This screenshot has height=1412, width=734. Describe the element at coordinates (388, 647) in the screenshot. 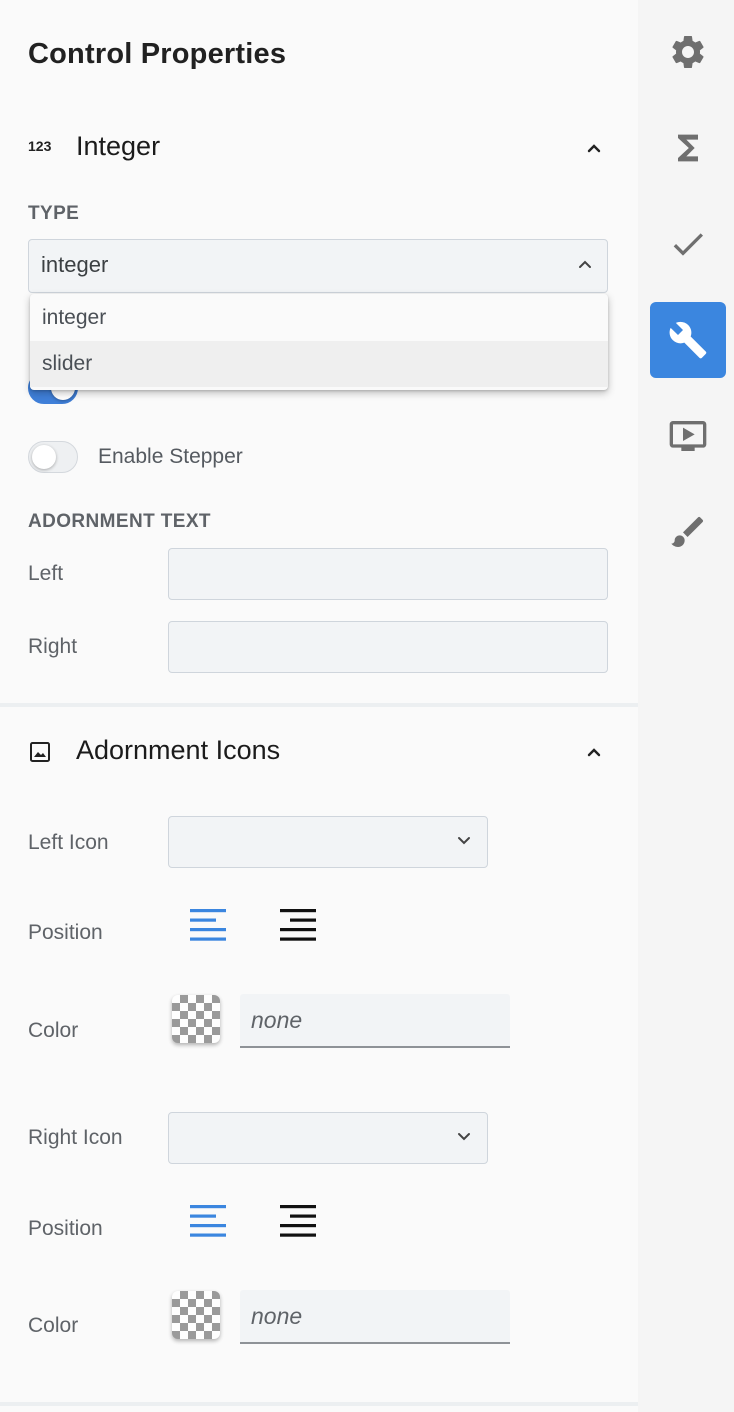

I see `right-text-input` at that location.